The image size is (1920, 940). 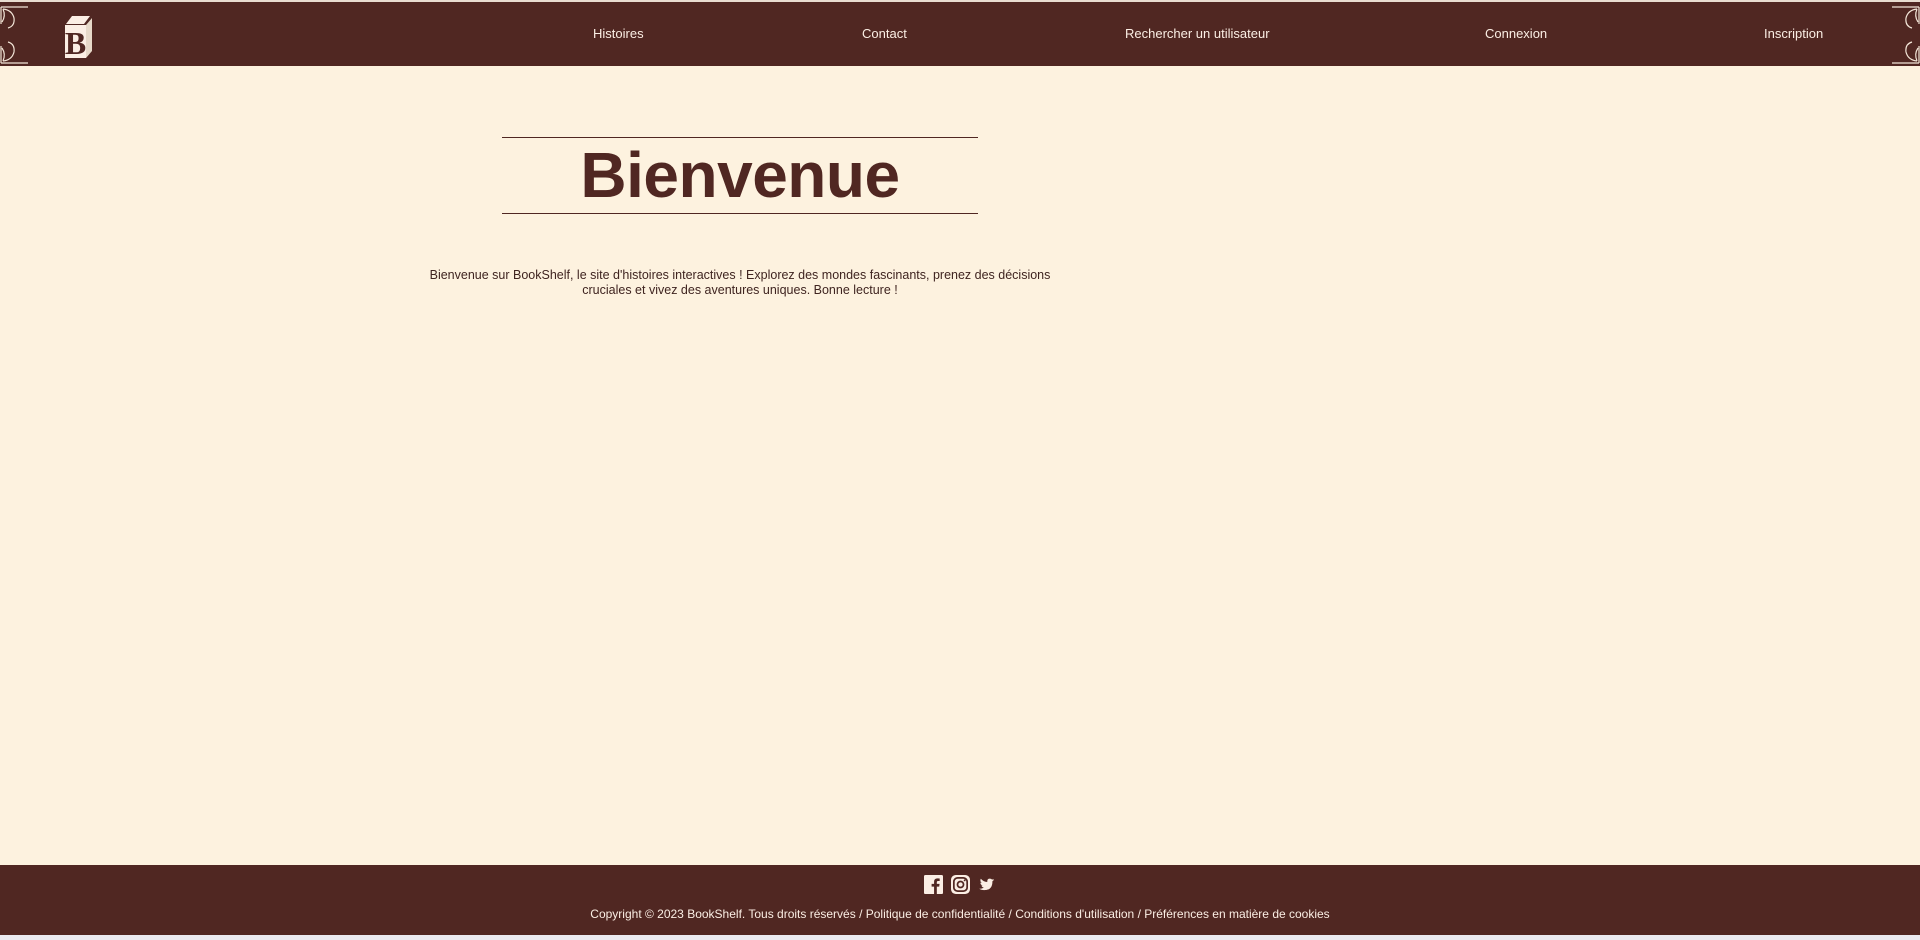 What do you see at coordinates (1793, 33) in the screenshot?
I see `nav-item-inscription: Inscription` at bounding box center [1793, 33].